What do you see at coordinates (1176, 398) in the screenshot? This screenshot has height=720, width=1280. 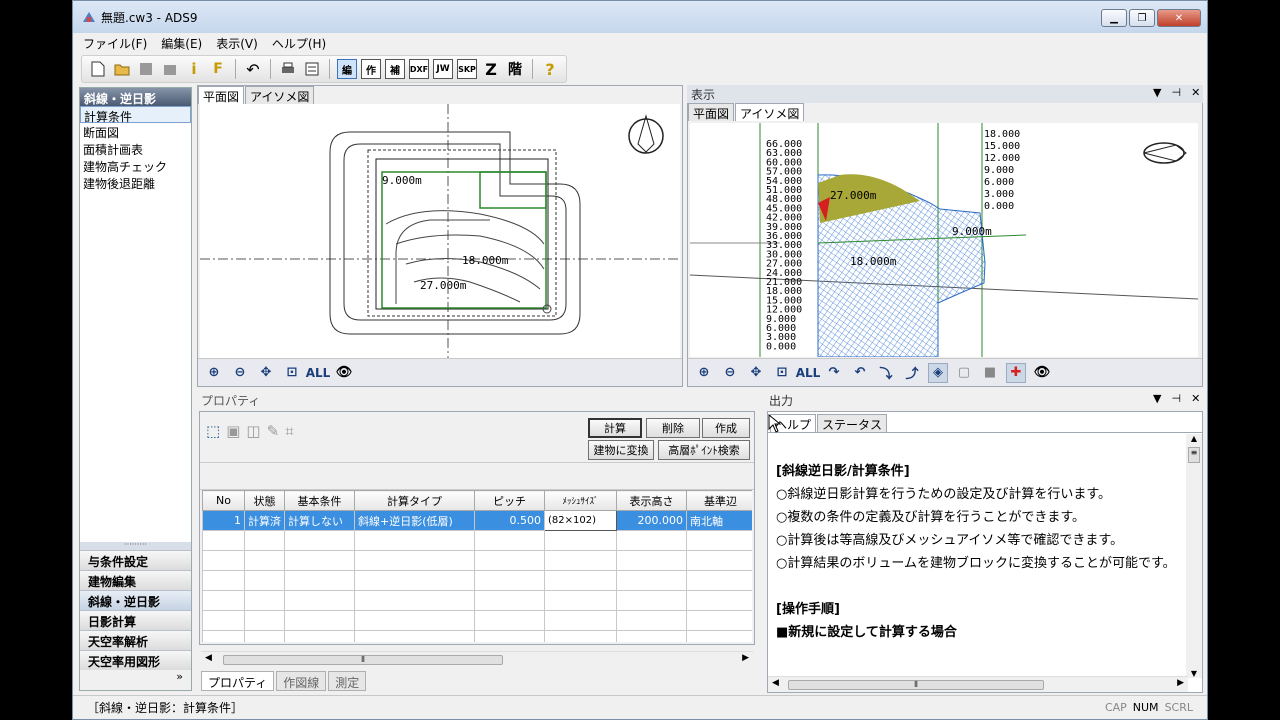 I see `pin-icon-2: ⊣` at bounding box center [1176, 398].